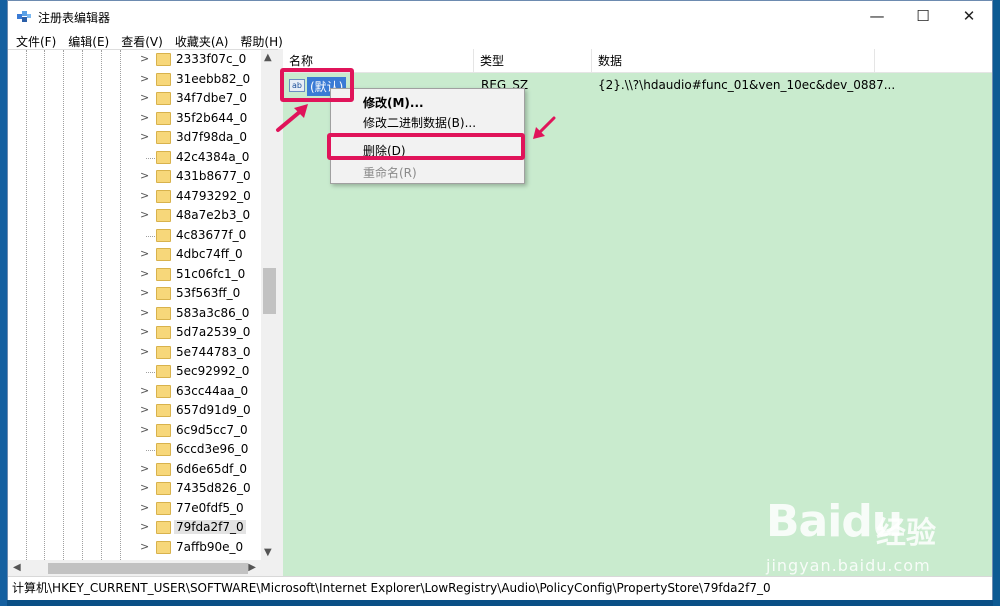  Describe the element at coordinates (134, 353) in the screenshot. I see `tree-item: >5e744783_0` at that location.